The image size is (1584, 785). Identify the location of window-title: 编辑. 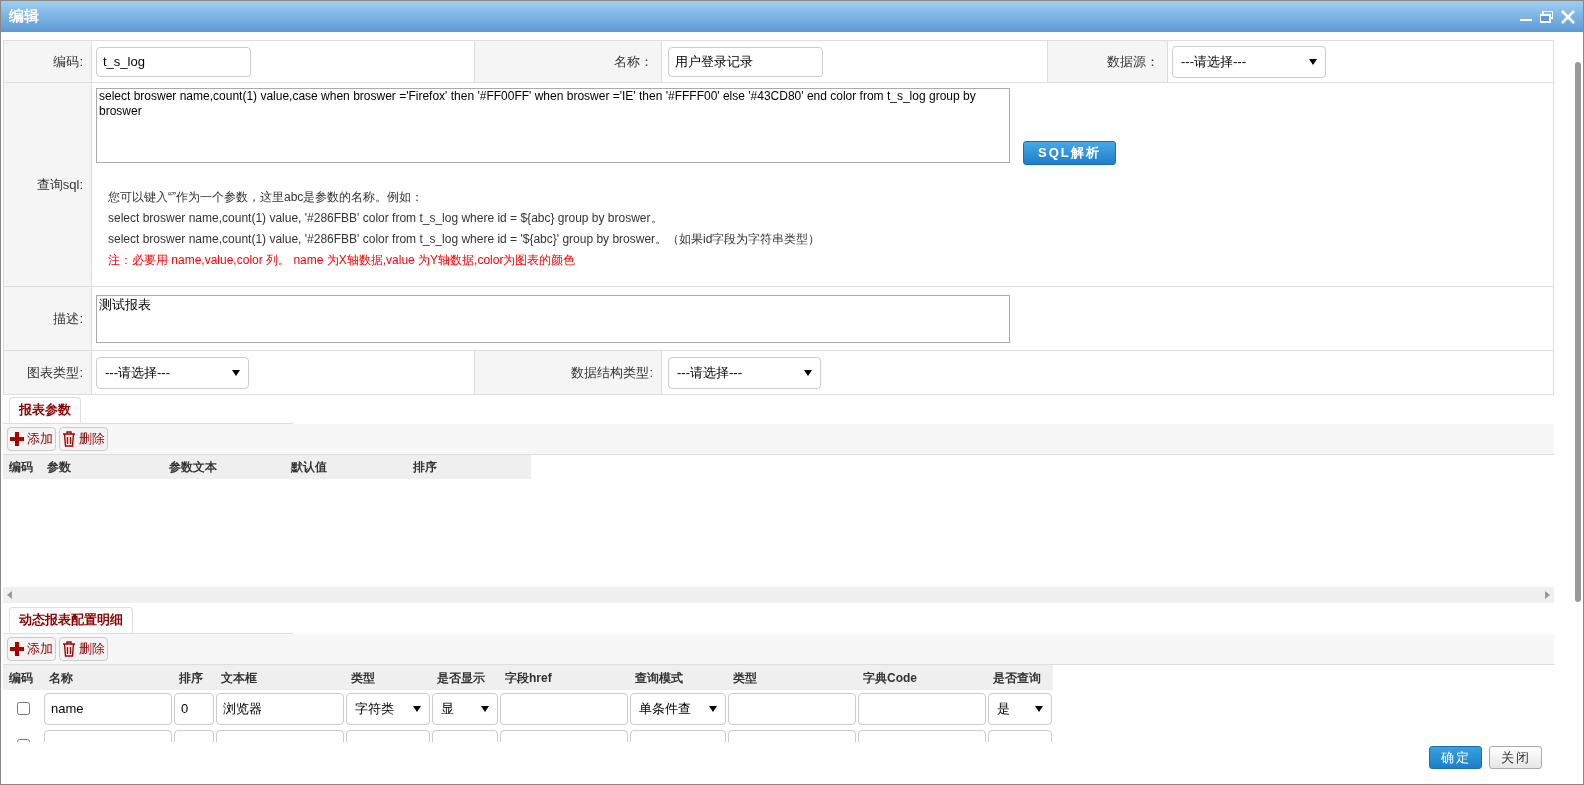
(24, 16).